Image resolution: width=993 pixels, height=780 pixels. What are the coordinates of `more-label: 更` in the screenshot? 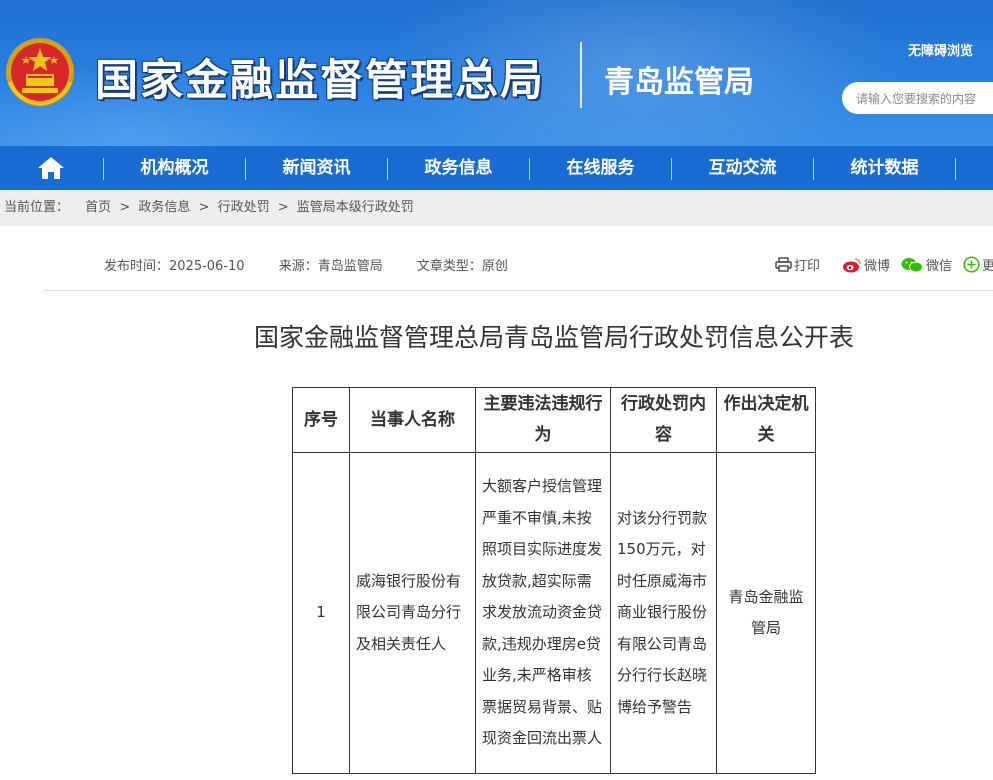 It's located at (987, 266).